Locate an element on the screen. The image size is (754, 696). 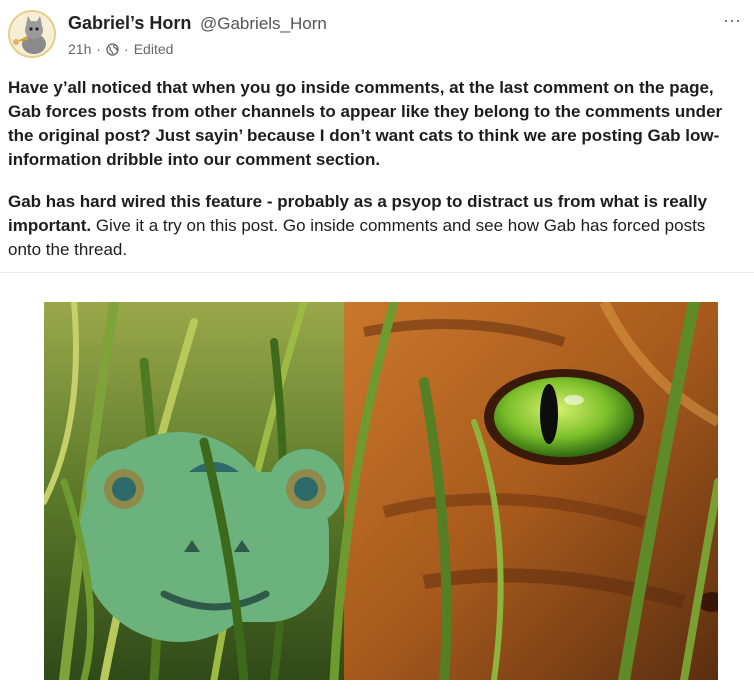
edited-label: Edited is located at coordinates (153, 49).